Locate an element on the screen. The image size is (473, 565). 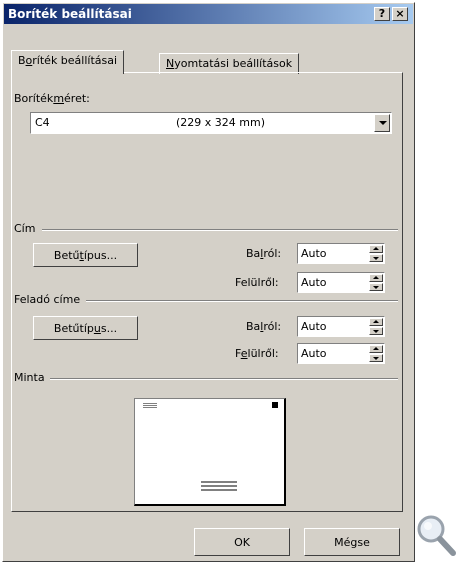
envelope-size-label: Borítékméret: is located at coordinates (52, 98).